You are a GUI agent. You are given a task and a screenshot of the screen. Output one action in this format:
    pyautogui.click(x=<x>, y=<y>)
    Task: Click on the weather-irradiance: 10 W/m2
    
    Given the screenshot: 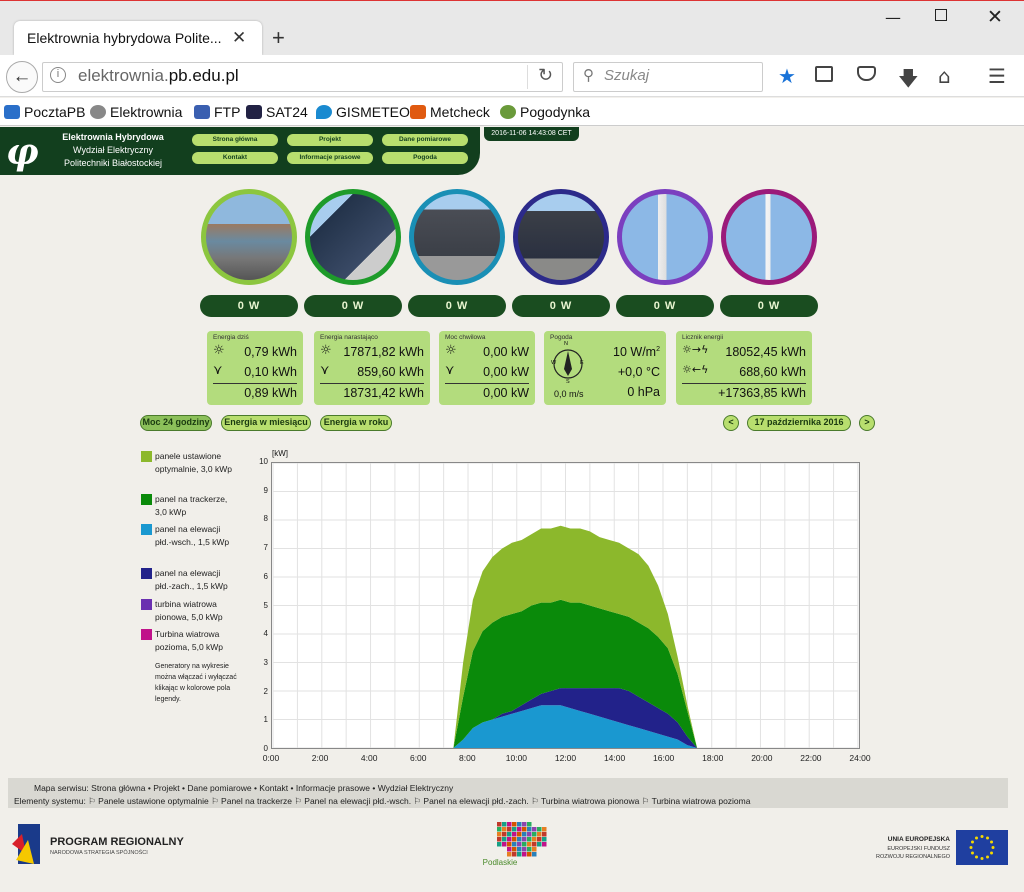 What is the action you would take?
    pyautogui.click(x=636, y=352)
    